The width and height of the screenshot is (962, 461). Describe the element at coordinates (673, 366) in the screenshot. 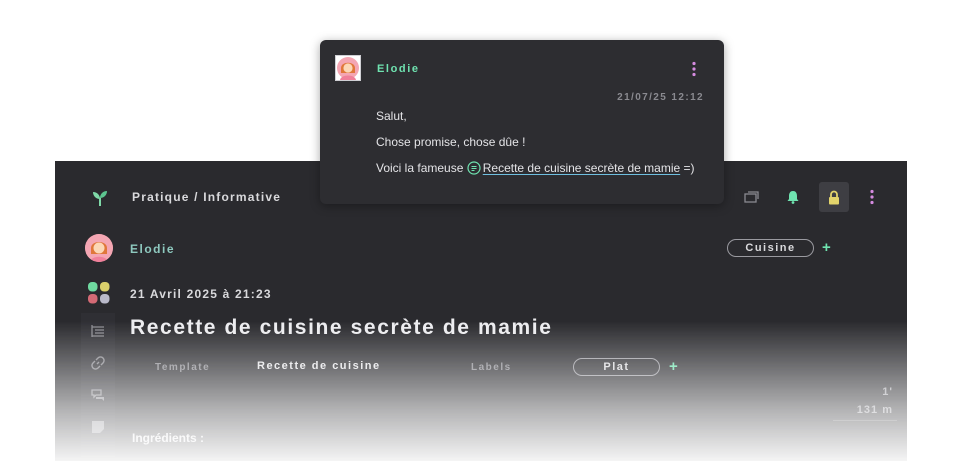

I see `add-label-button: +` at that location.